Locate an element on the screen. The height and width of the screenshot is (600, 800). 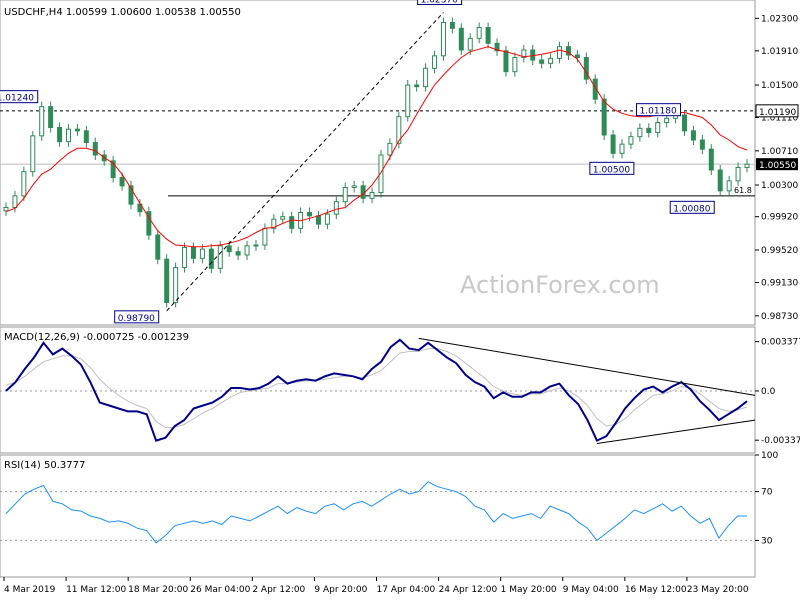
price-tick-label: 1.00300 is located at coordinates (779, 186).